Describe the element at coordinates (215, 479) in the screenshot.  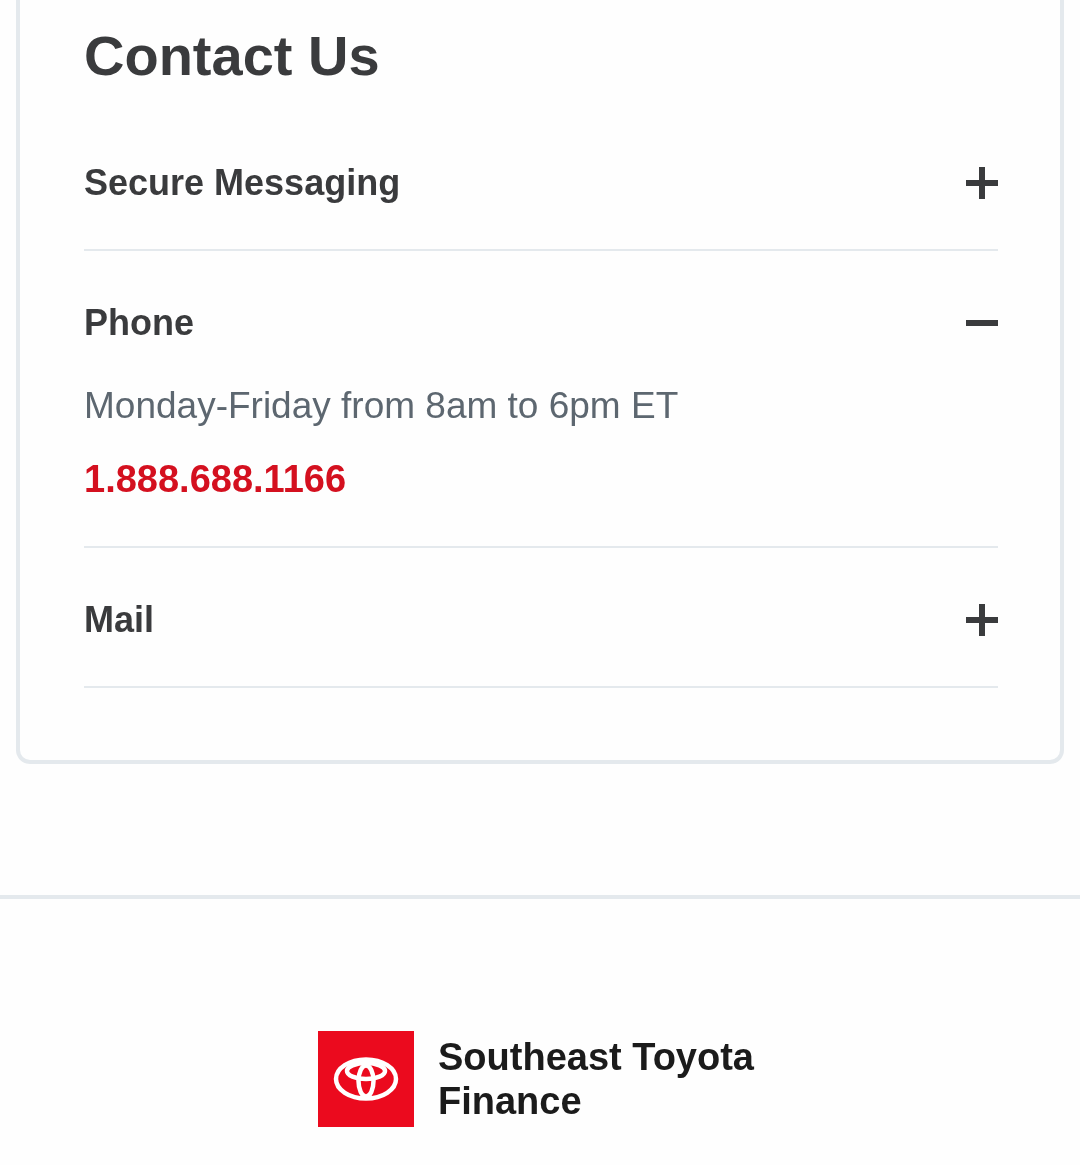
I see `phone-link: 1.888.688.1166` at that location.